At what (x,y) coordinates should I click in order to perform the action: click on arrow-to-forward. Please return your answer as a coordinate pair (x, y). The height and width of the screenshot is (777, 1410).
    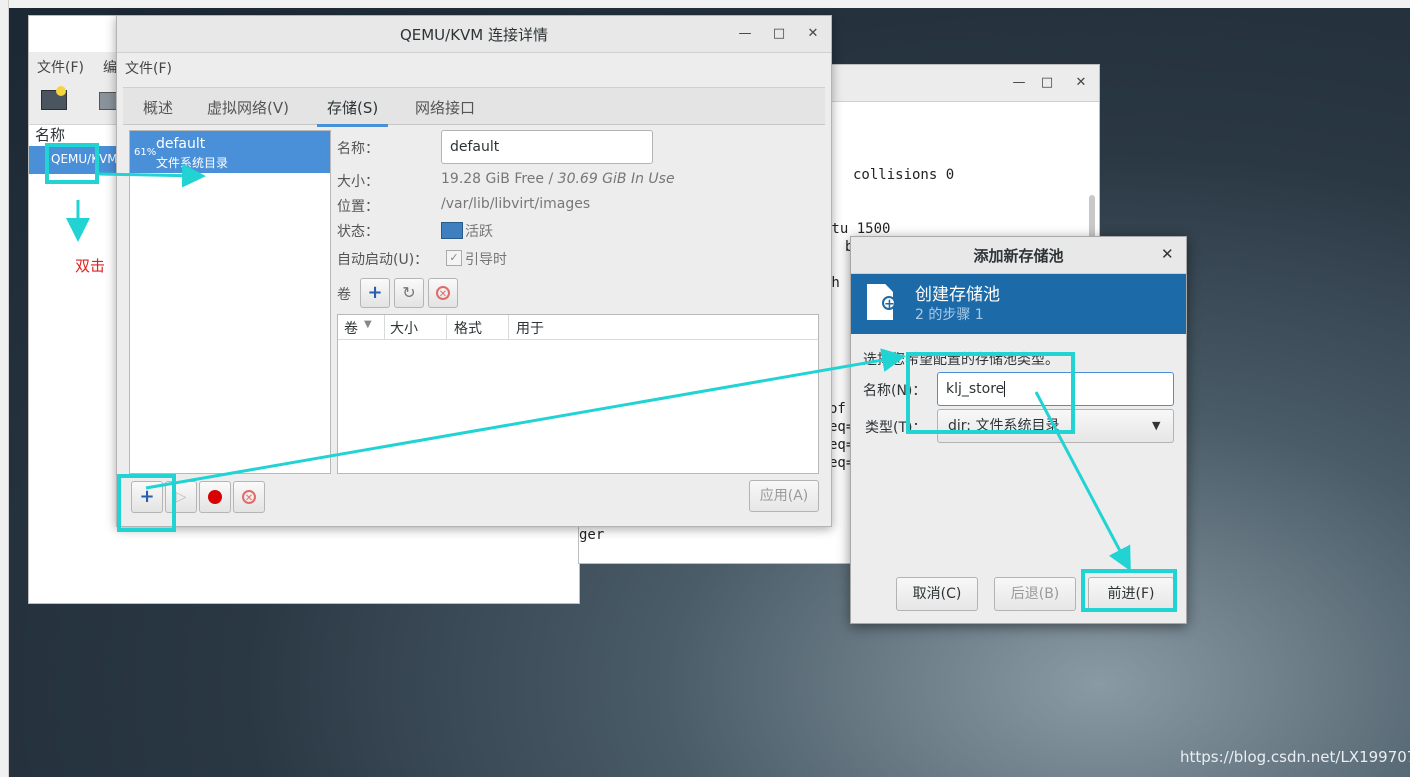
    Looking at the image, I should click on (1082, 481).